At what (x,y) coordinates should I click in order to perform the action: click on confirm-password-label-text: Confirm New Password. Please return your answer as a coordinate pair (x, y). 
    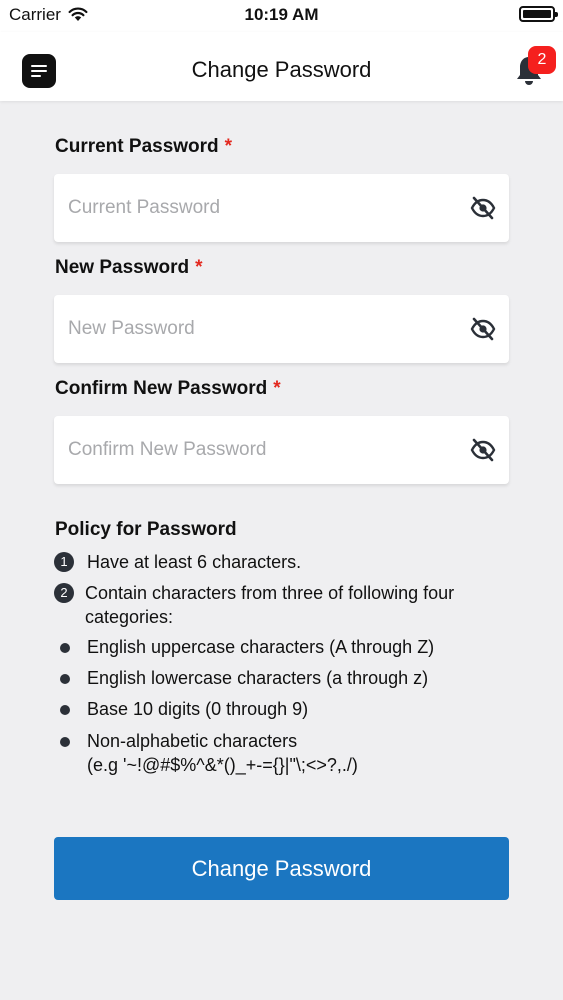
    Looking at the image, I should click on (161, 388).